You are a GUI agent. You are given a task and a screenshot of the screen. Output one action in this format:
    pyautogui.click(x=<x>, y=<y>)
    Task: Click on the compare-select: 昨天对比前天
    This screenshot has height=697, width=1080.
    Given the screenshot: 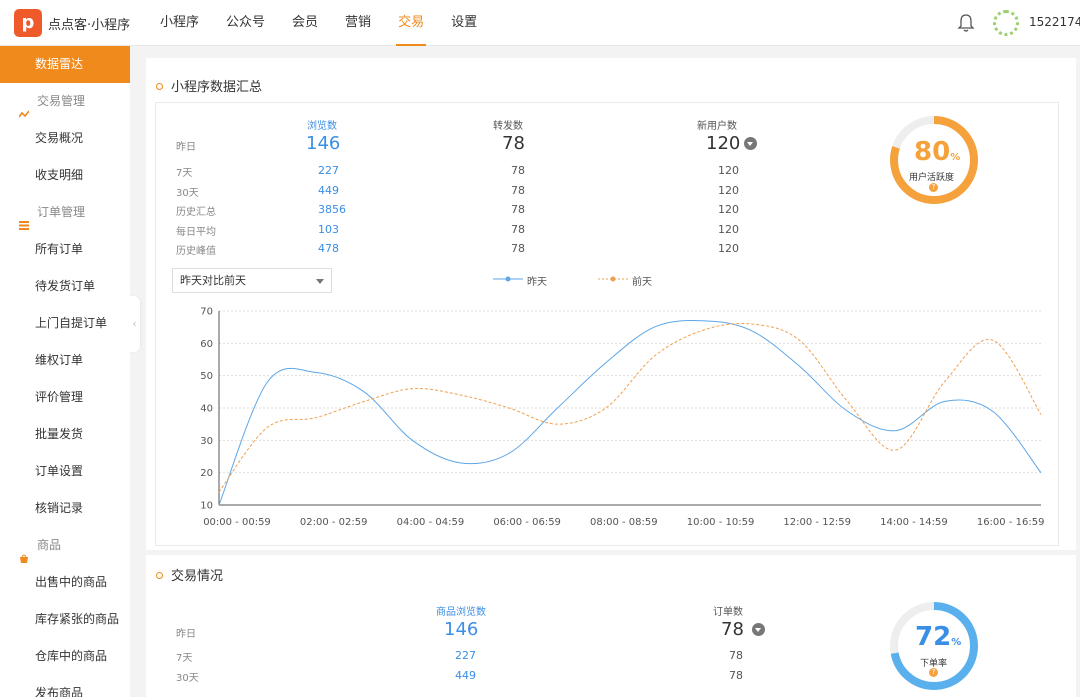 What is the action you would take?
    pyautogui.click(x=252, y=280)
    